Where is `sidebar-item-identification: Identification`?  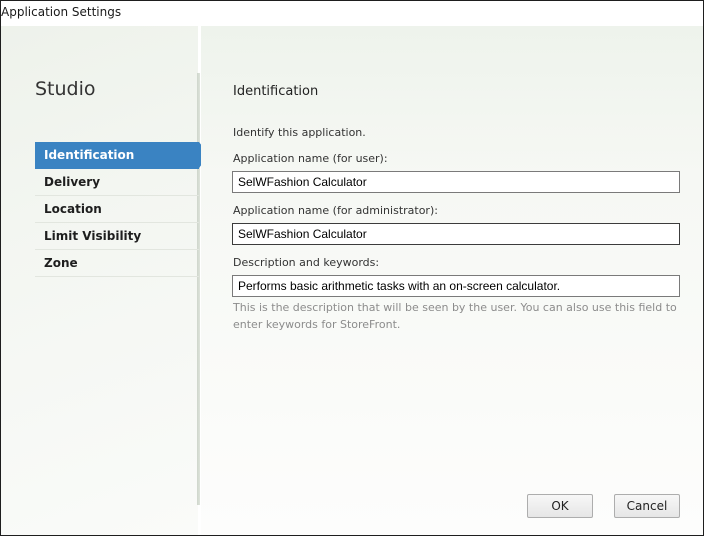 sidebar-item-identification: Identification is located at coordinates (122, 155).